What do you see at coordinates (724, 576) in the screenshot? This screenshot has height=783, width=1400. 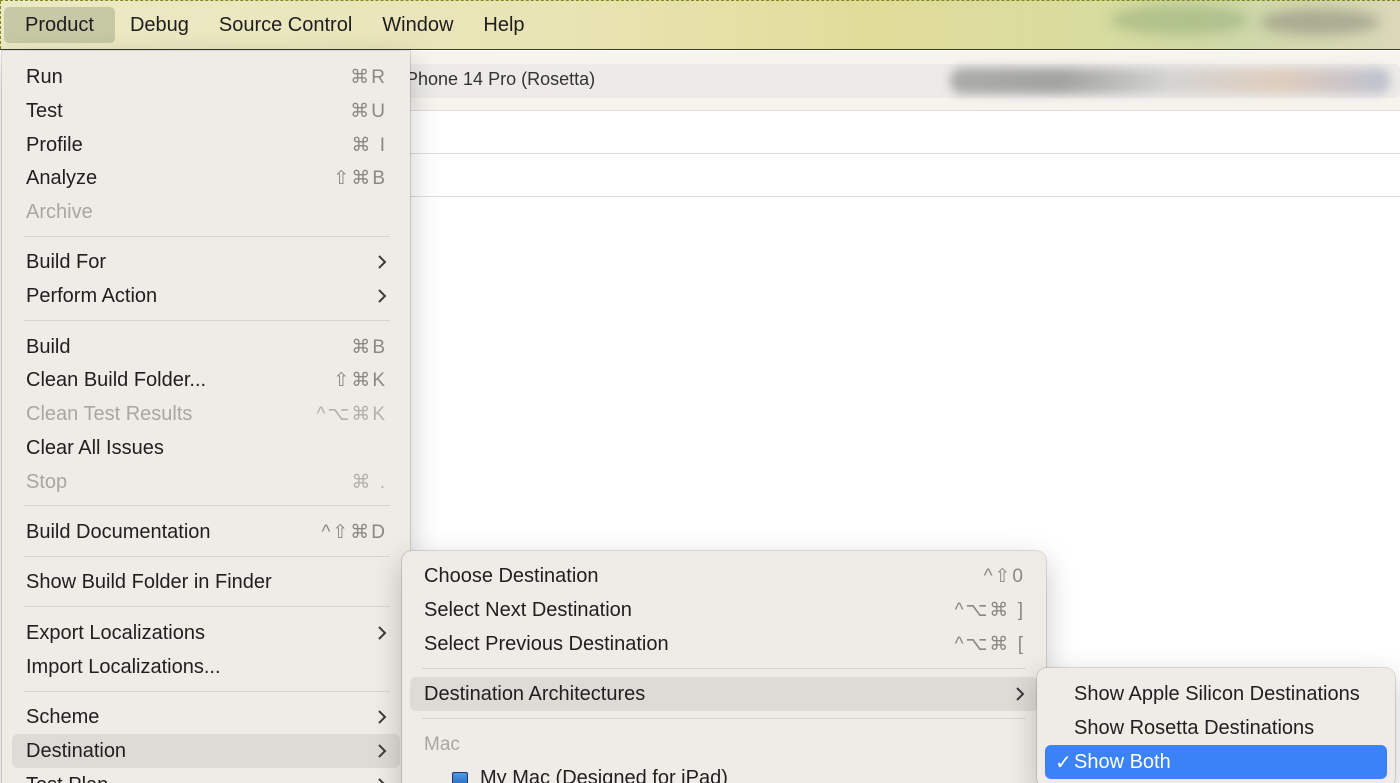 I see `menu-item-choose-destination: Choose Destination ^⇧0` at bounding box center [724, 576].